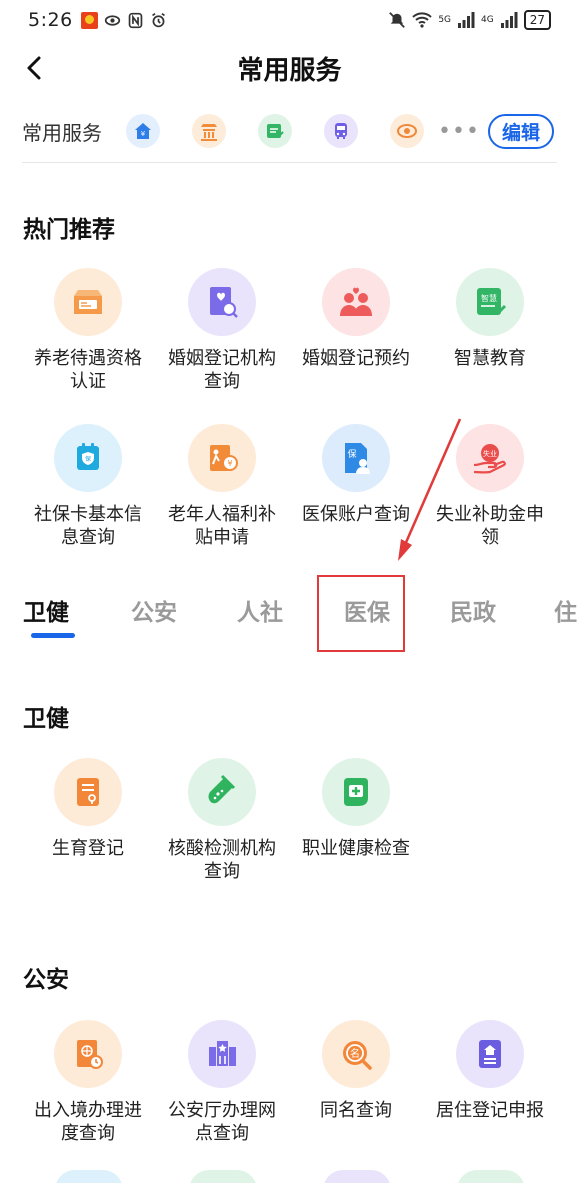 This screenshot has height=1183, width=579. Describe the element at coordinates (224, 458) in the screenshot. I see `elder-subsidy-icon: ¥` at that location.